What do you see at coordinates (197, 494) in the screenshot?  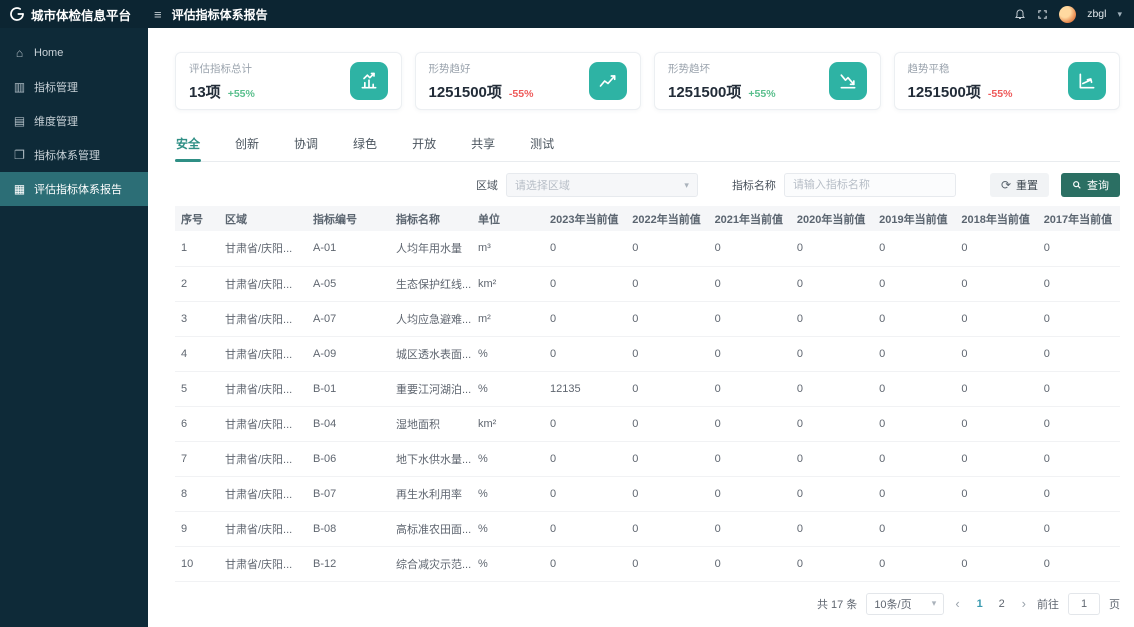 I see `table-cell: 8` at bounding box center [197, 494].